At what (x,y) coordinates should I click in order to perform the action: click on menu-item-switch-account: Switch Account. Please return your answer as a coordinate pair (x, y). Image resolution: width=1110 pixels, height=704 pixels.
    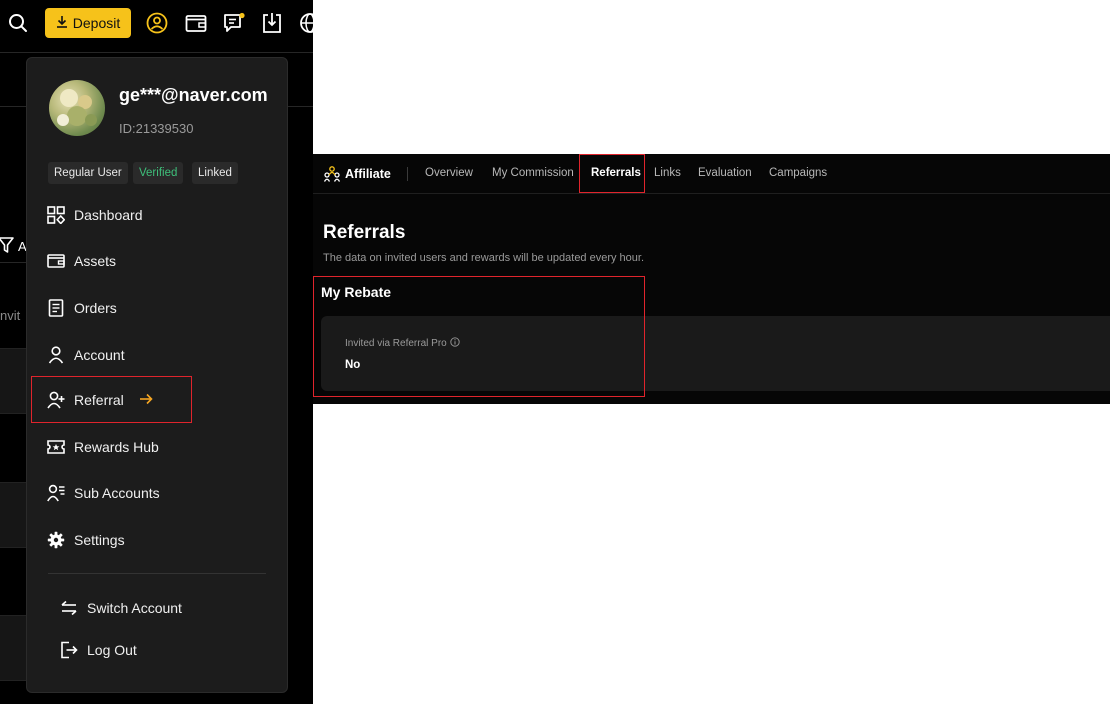
    Looking at the image, I should click on (121, 608).